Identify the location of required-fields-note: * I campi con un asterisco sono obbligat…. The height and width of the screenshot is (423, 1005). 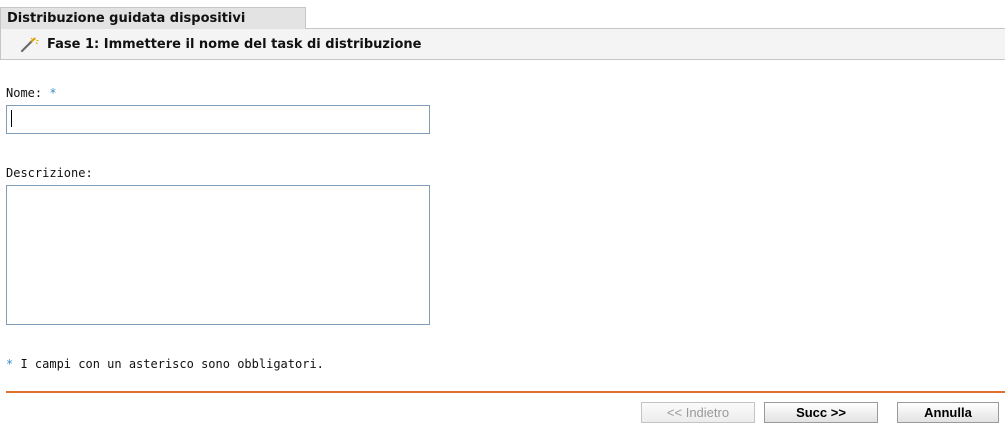
(165, 364).